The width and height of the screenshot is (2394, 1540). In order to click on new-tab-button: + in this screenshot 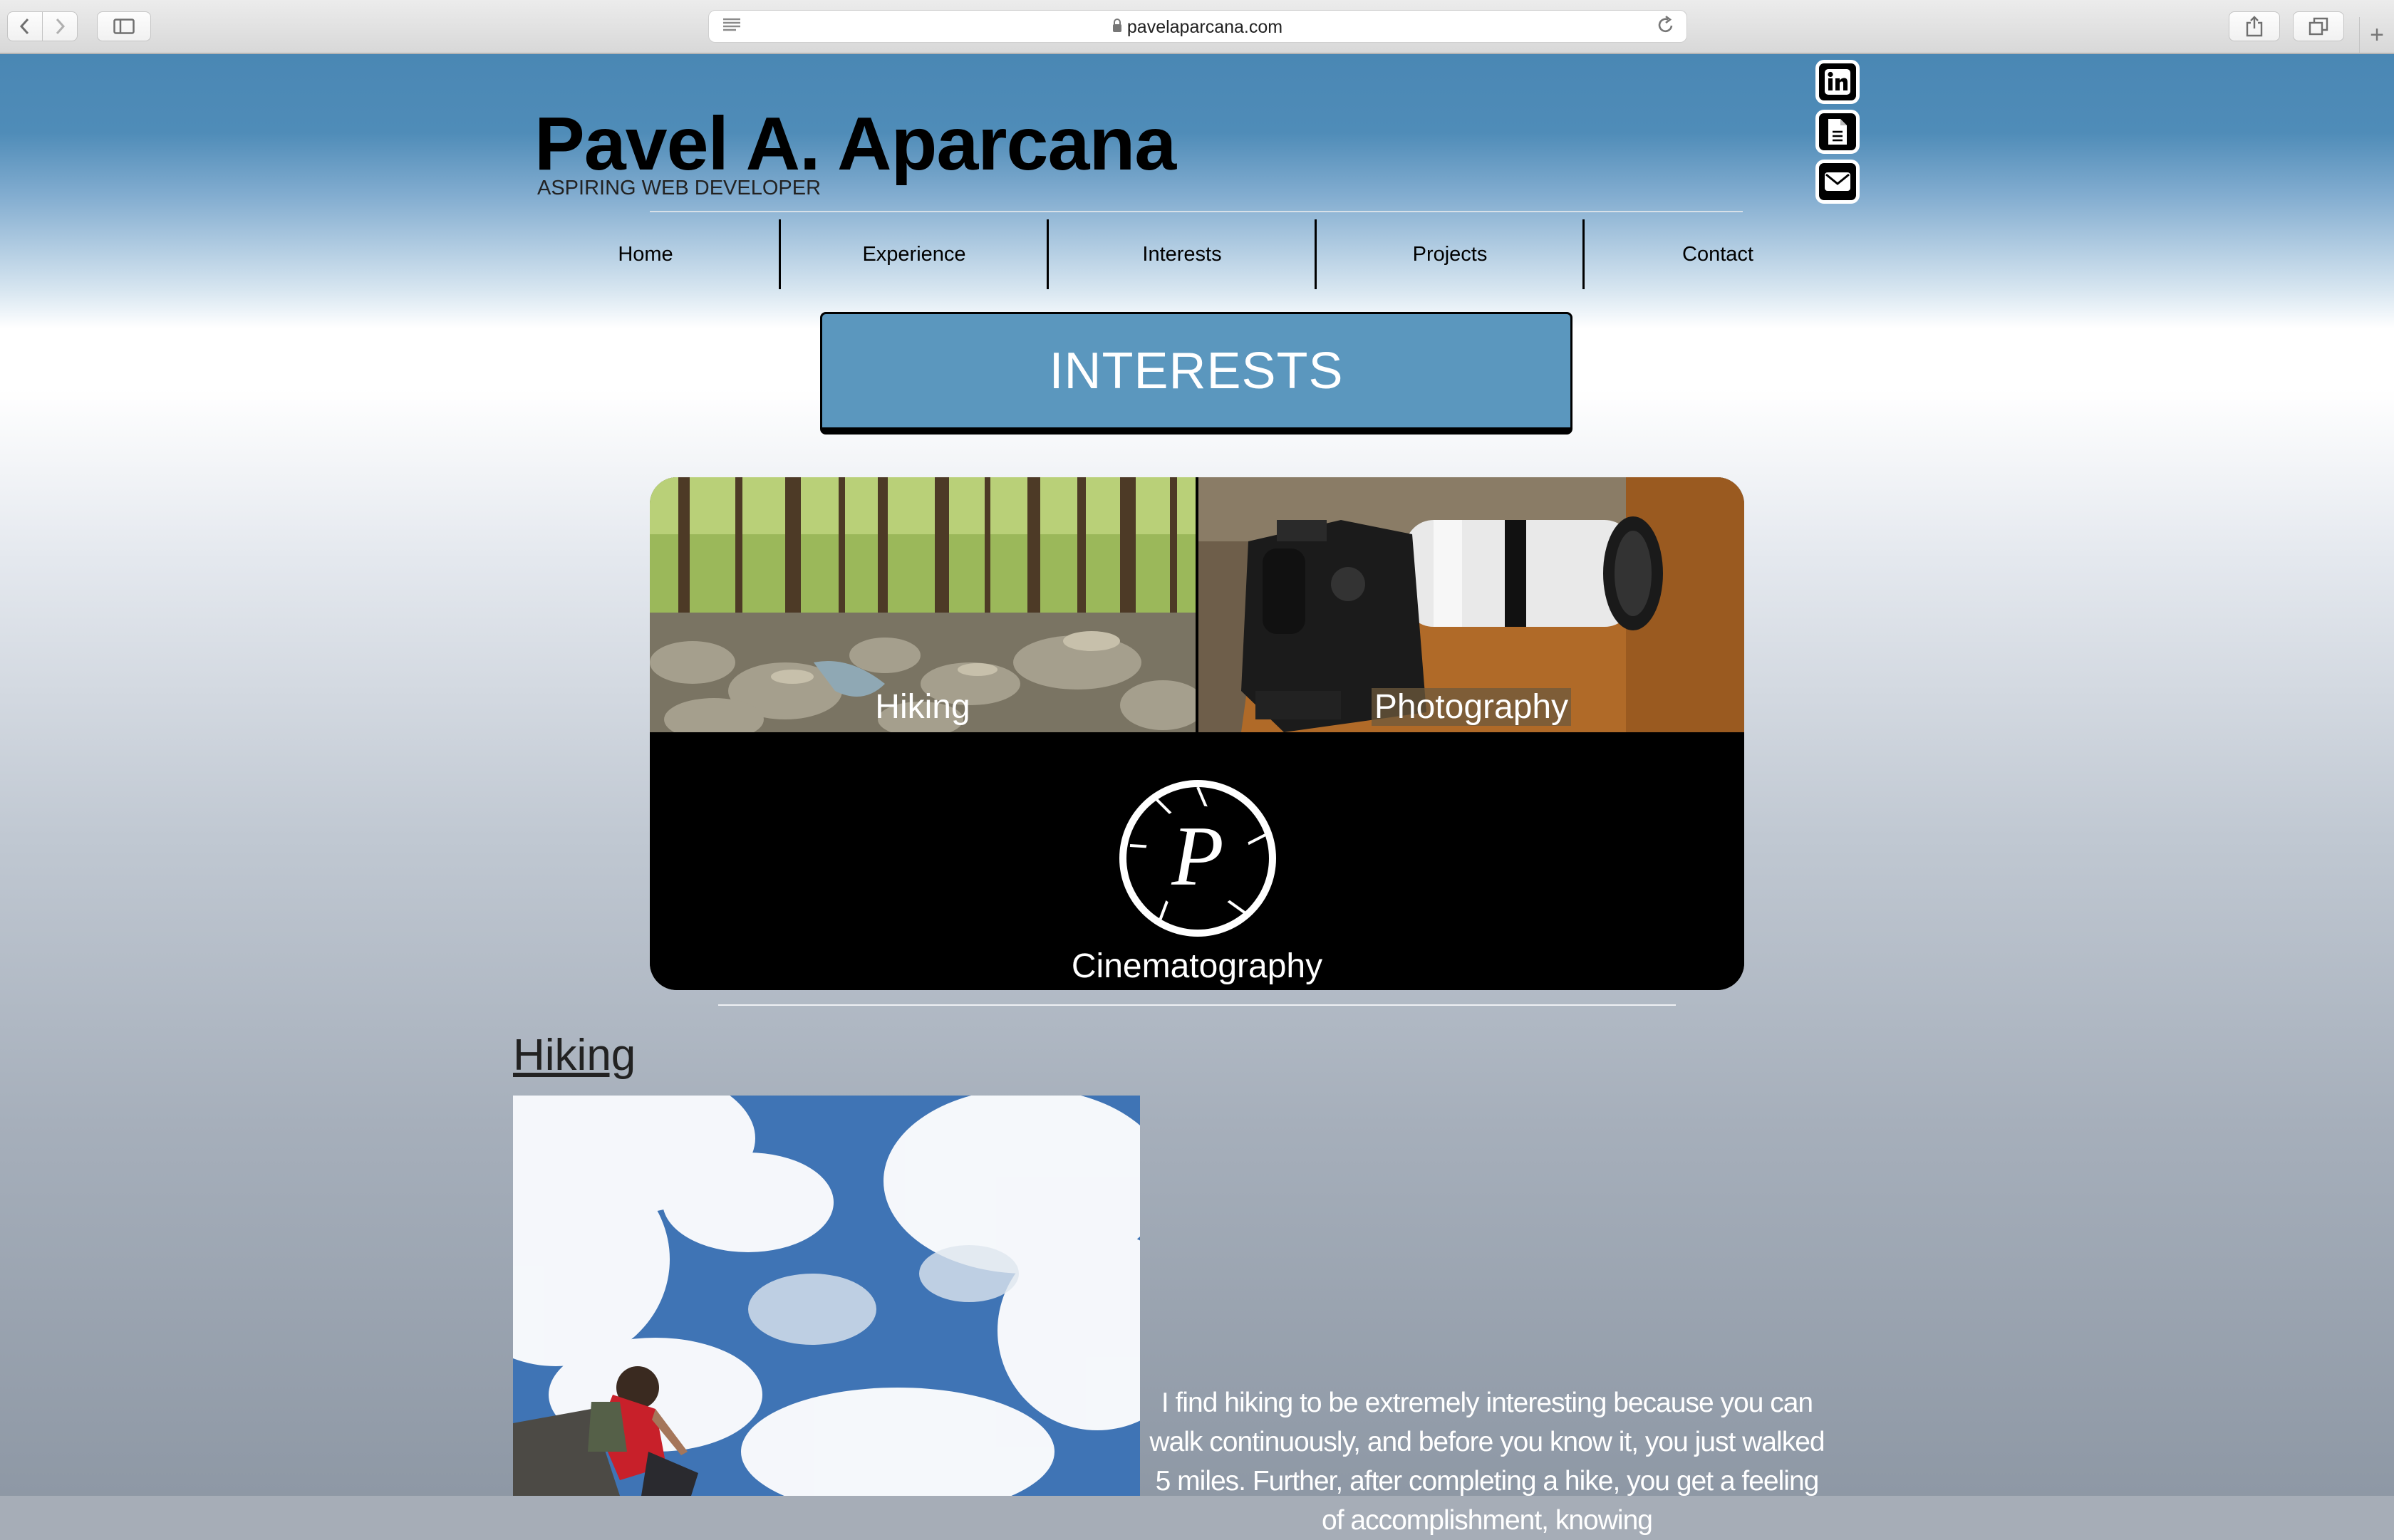, I will do `click(2376, 35)`.